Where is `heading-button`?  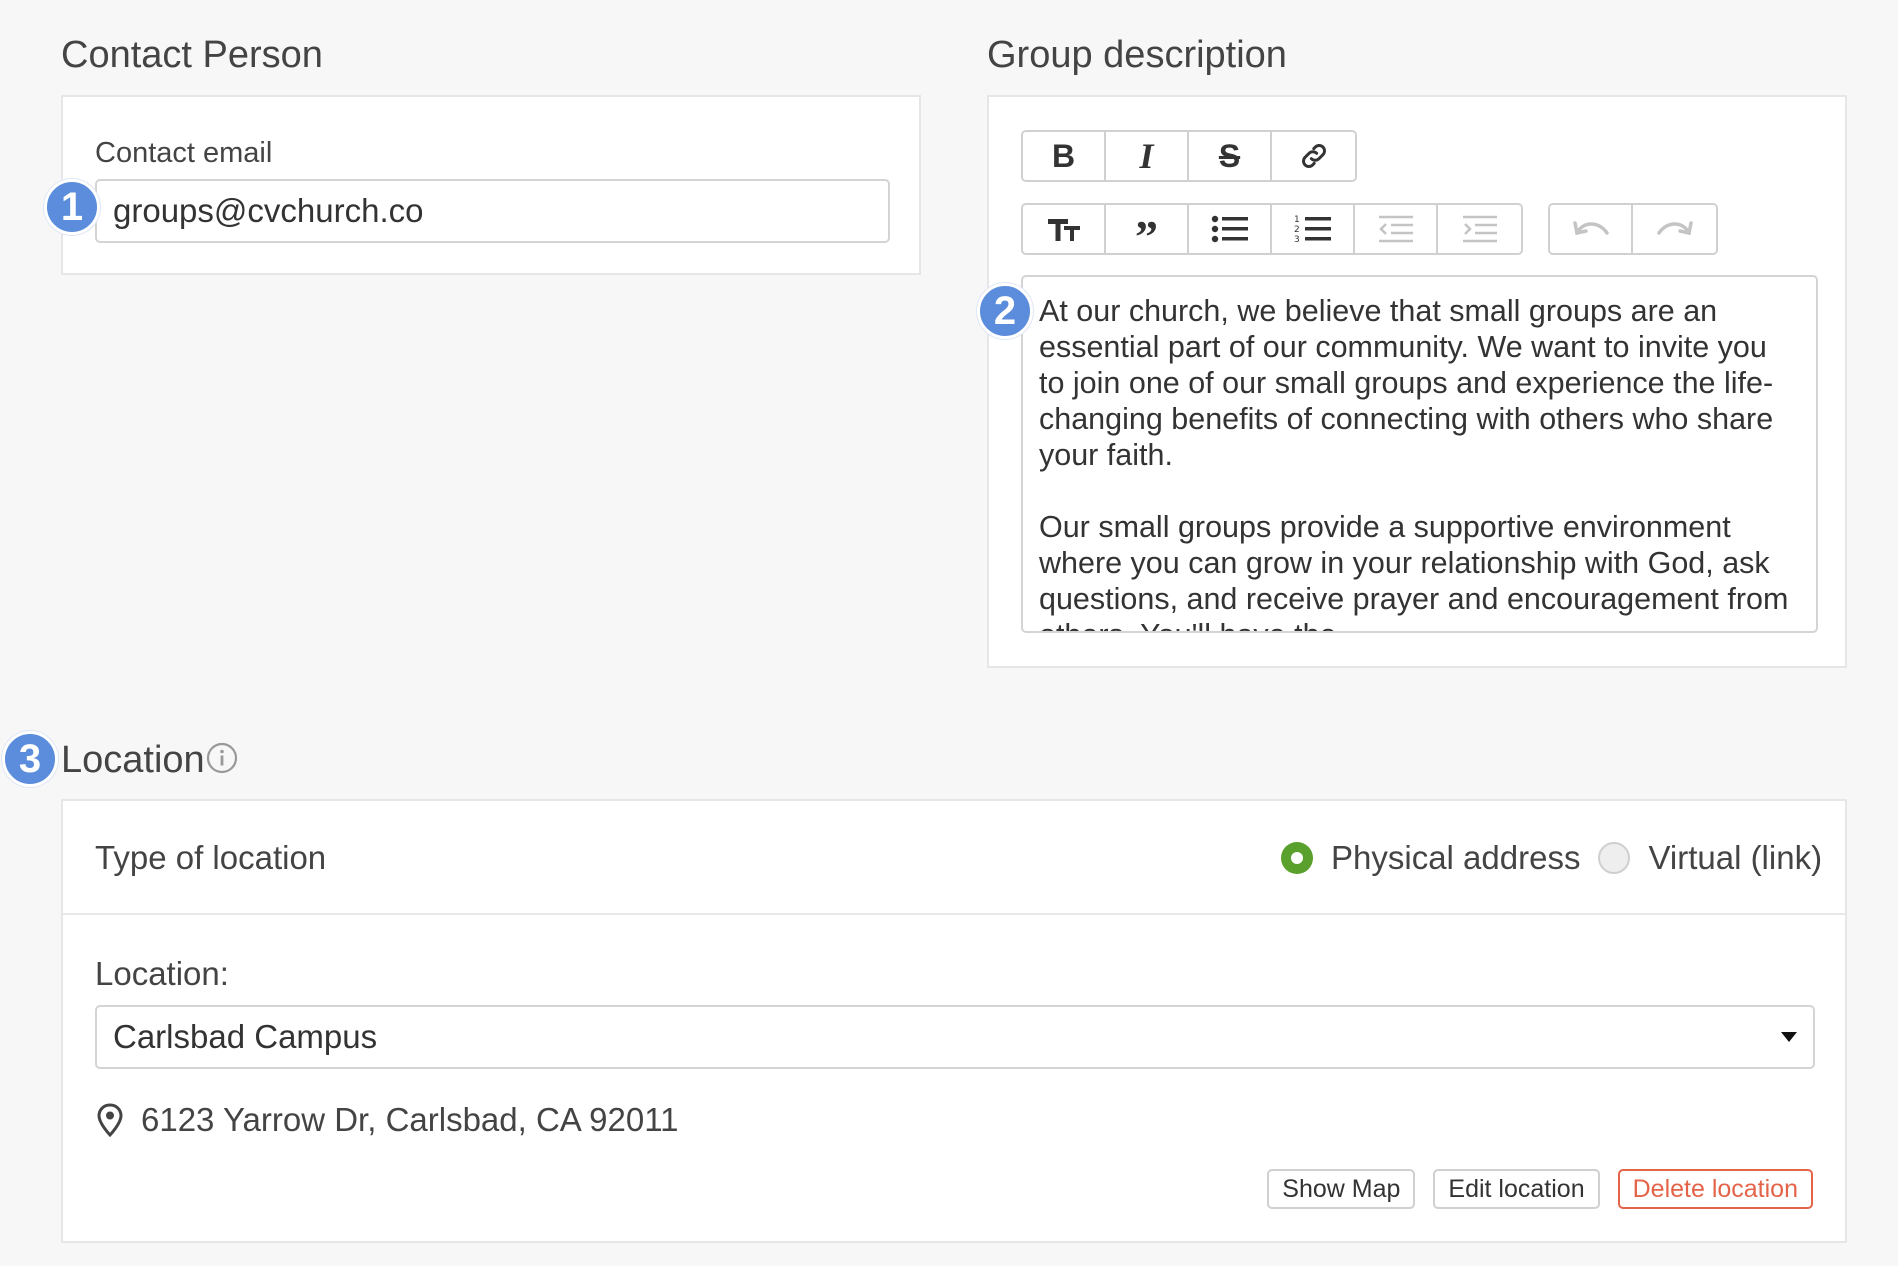 heading-button is located at coordinates (1064, 229).